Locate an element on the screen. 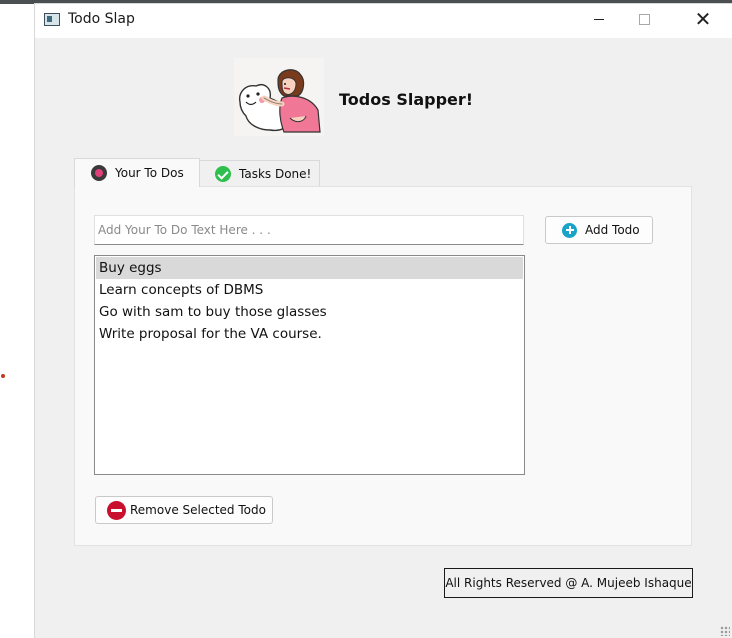 This screenshot has height=638, width=732. minimize-button is located at coordinates (599, 19).